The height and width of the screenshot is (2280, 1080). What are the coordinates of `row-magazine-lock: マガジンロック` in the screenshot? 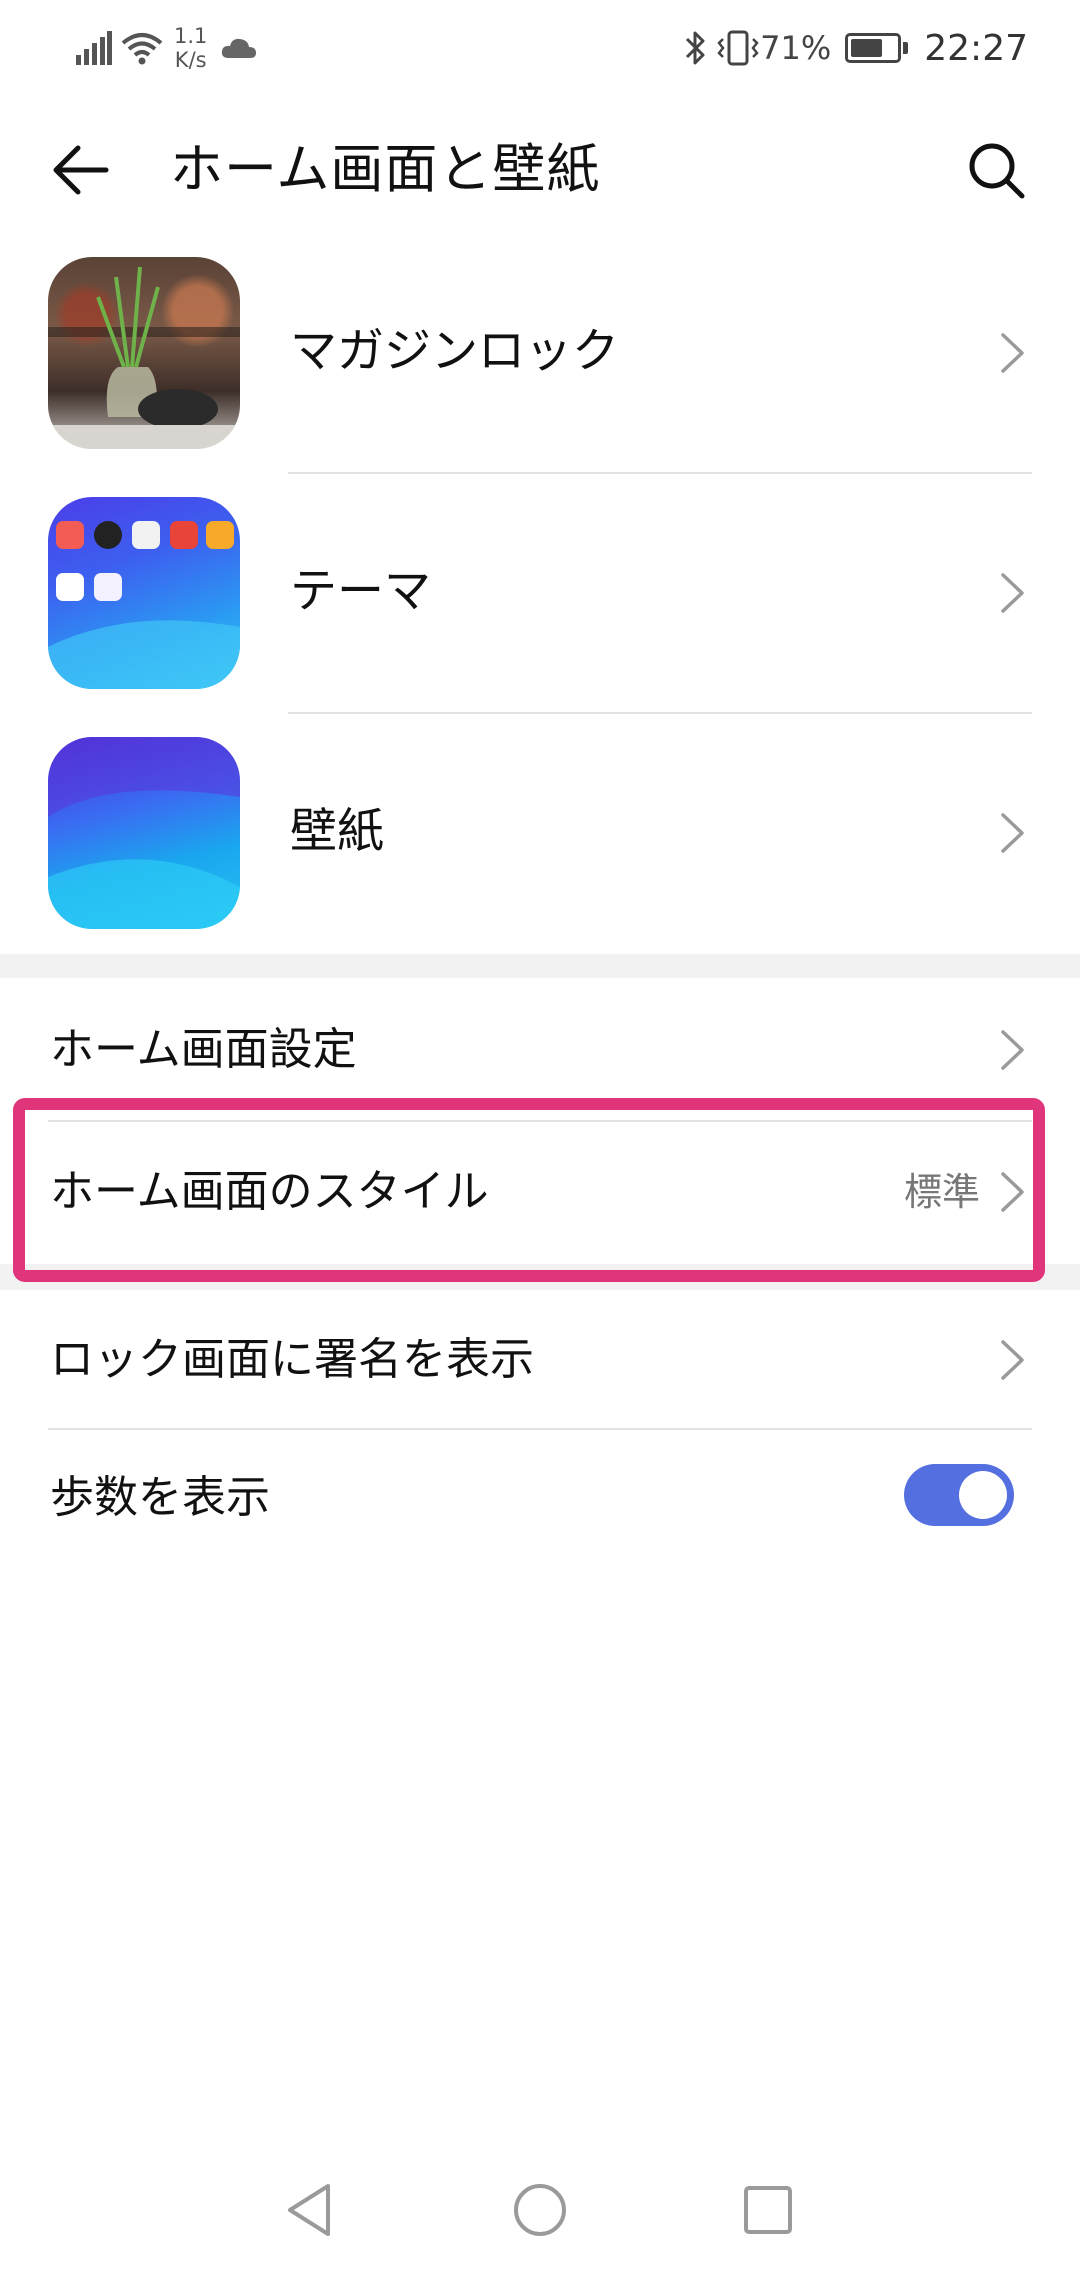 It's located at (540, 352).